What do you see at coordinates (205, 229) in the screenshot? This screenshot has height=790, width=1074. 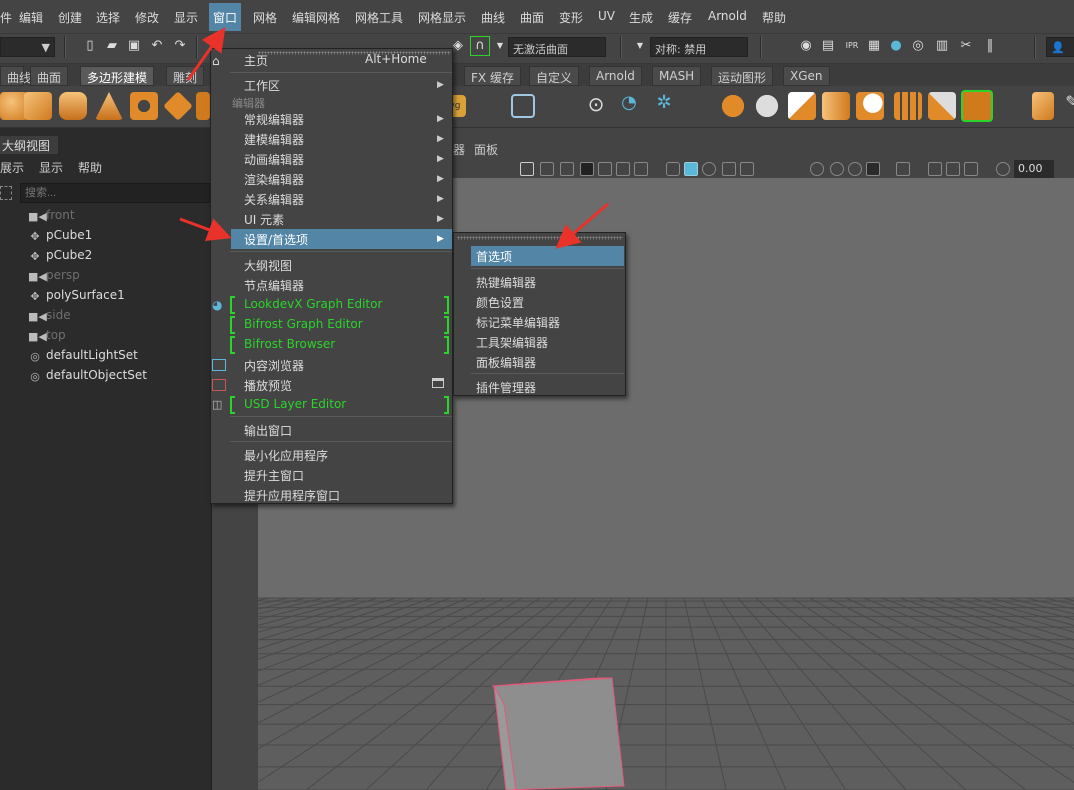 I see `arrow-to-settings-item` at bounding box center [205, 229].